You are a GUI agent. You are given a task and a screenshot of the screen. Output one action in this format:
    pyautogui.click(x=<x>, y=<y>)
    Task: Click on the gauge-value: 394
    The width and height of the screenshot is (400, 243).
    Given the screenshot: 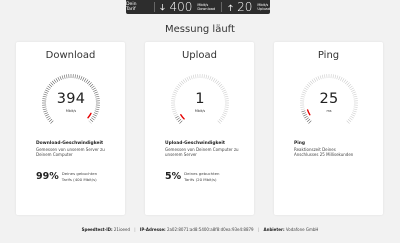 What is the action you would take?
    pyautogui.click(x=71, y=99)
    